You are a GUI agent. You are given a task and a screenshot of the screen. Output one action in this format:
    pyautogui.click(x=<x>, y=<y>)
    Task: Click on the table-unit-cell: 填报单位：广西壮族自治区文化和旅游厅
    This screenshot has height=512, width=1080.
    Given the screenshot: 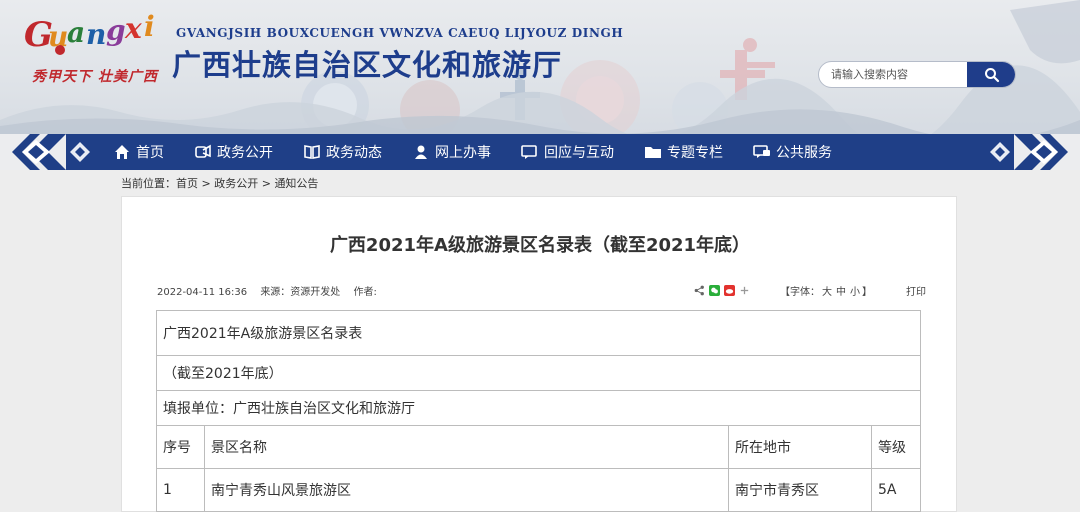 What is the action you would take?
    pyautogui.click(x=538, y=408)
    